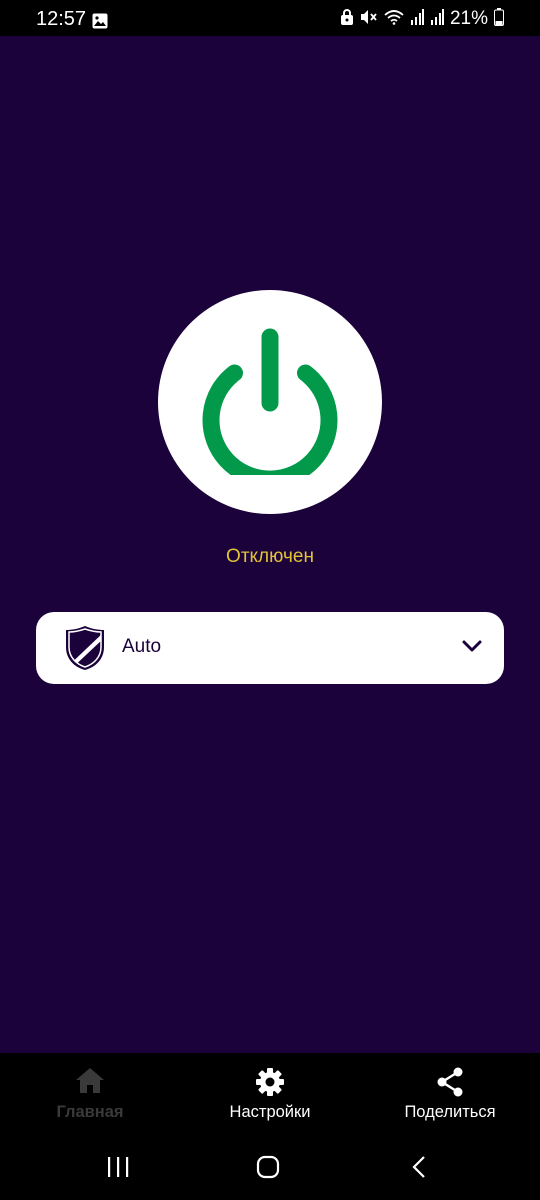  I want to click on connection-status: Отключен, so click(270, 556).